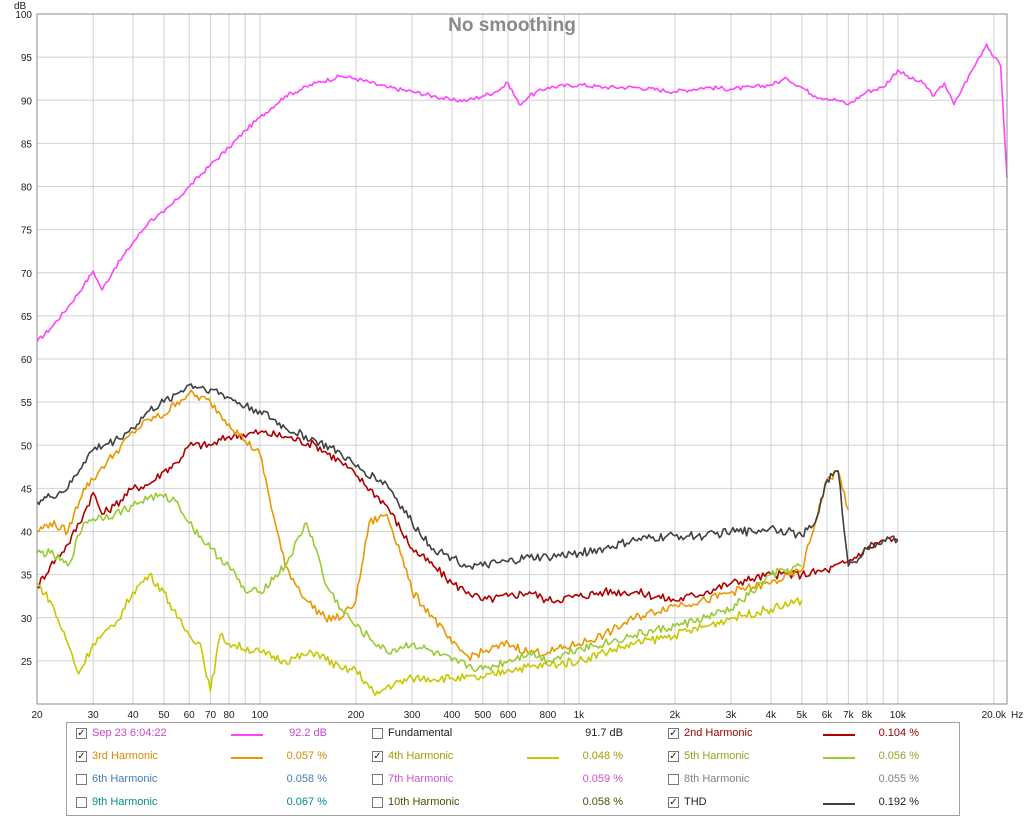  What do you see at coordinates (215, 757) in the screenshot?
I see `legend-item: ✓ 3rd Harmonic 0.057 %` at bounding box center [215, 757].